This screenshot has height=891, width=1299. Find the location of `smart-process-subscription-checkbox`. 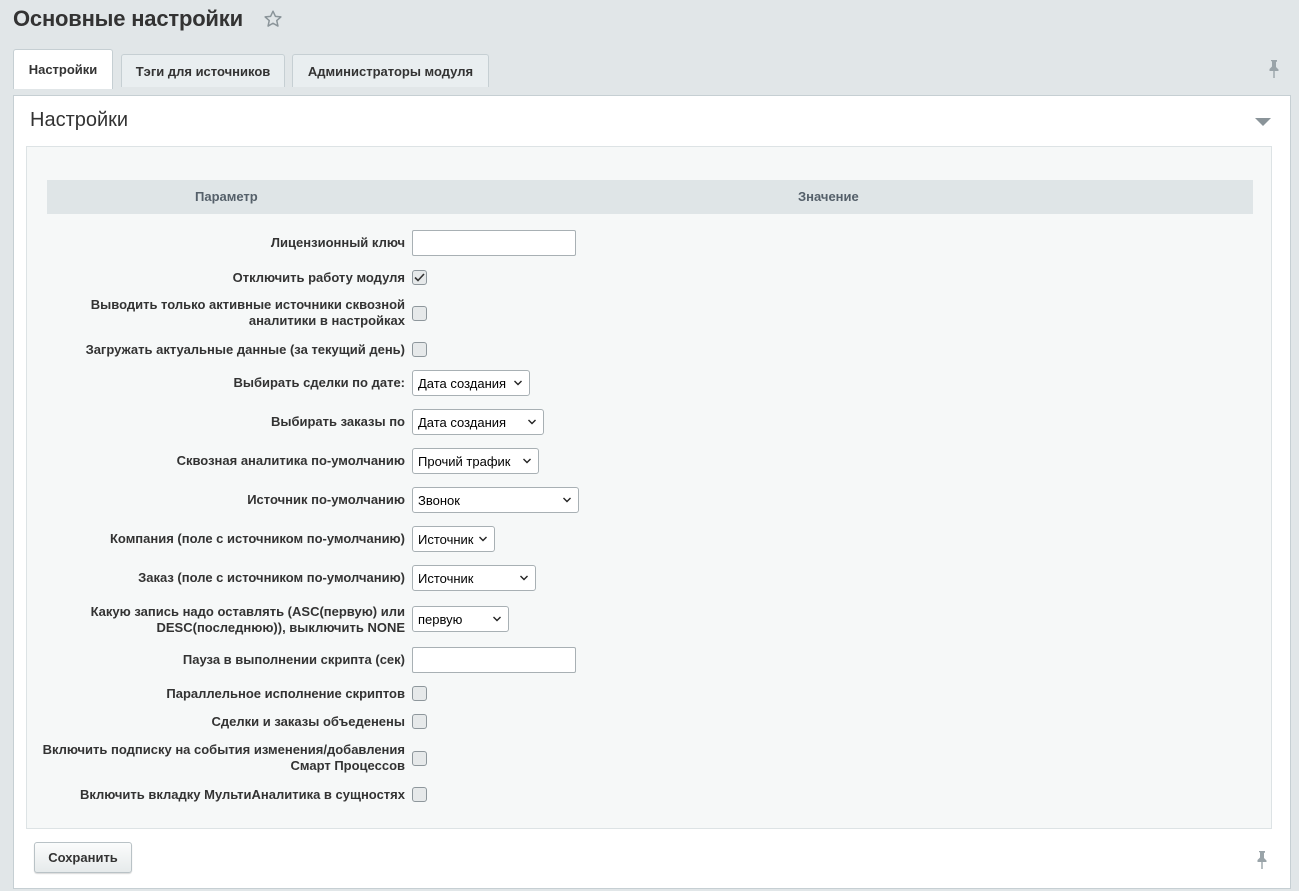

smart-process-subscription-checkbox is located at coordinates (419, 758).